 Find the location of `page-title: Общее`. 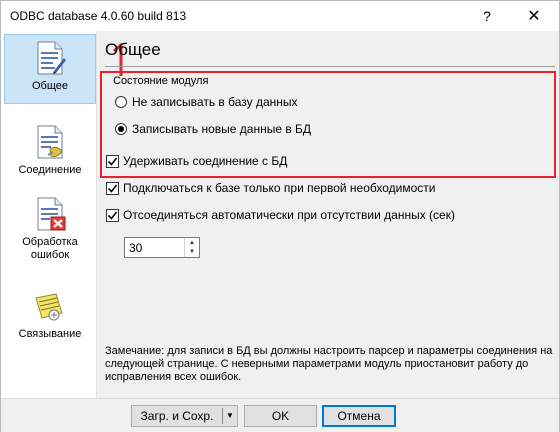

page-title: Общее is located at coordinates (133, 49).